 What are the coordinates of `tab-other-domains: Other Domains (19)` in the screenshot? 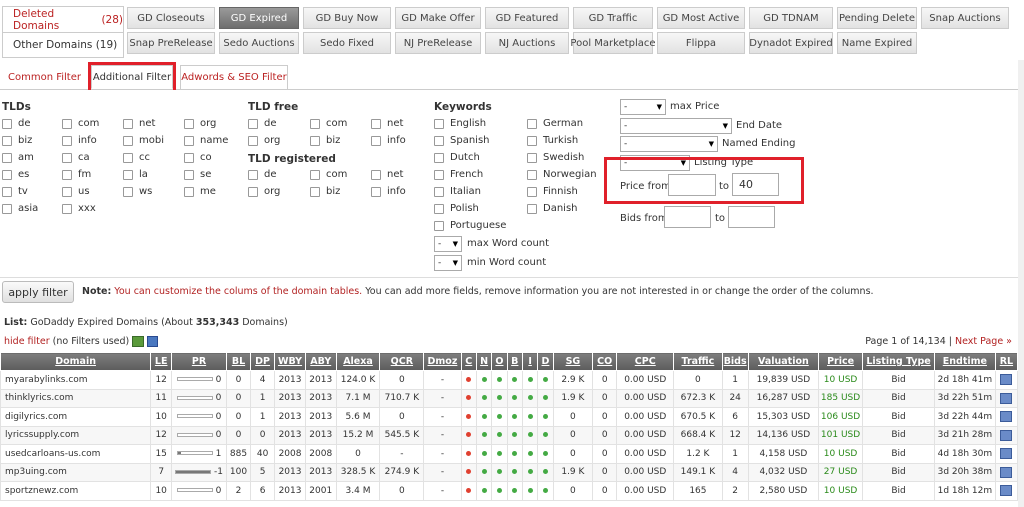 It's located at (63, 45).